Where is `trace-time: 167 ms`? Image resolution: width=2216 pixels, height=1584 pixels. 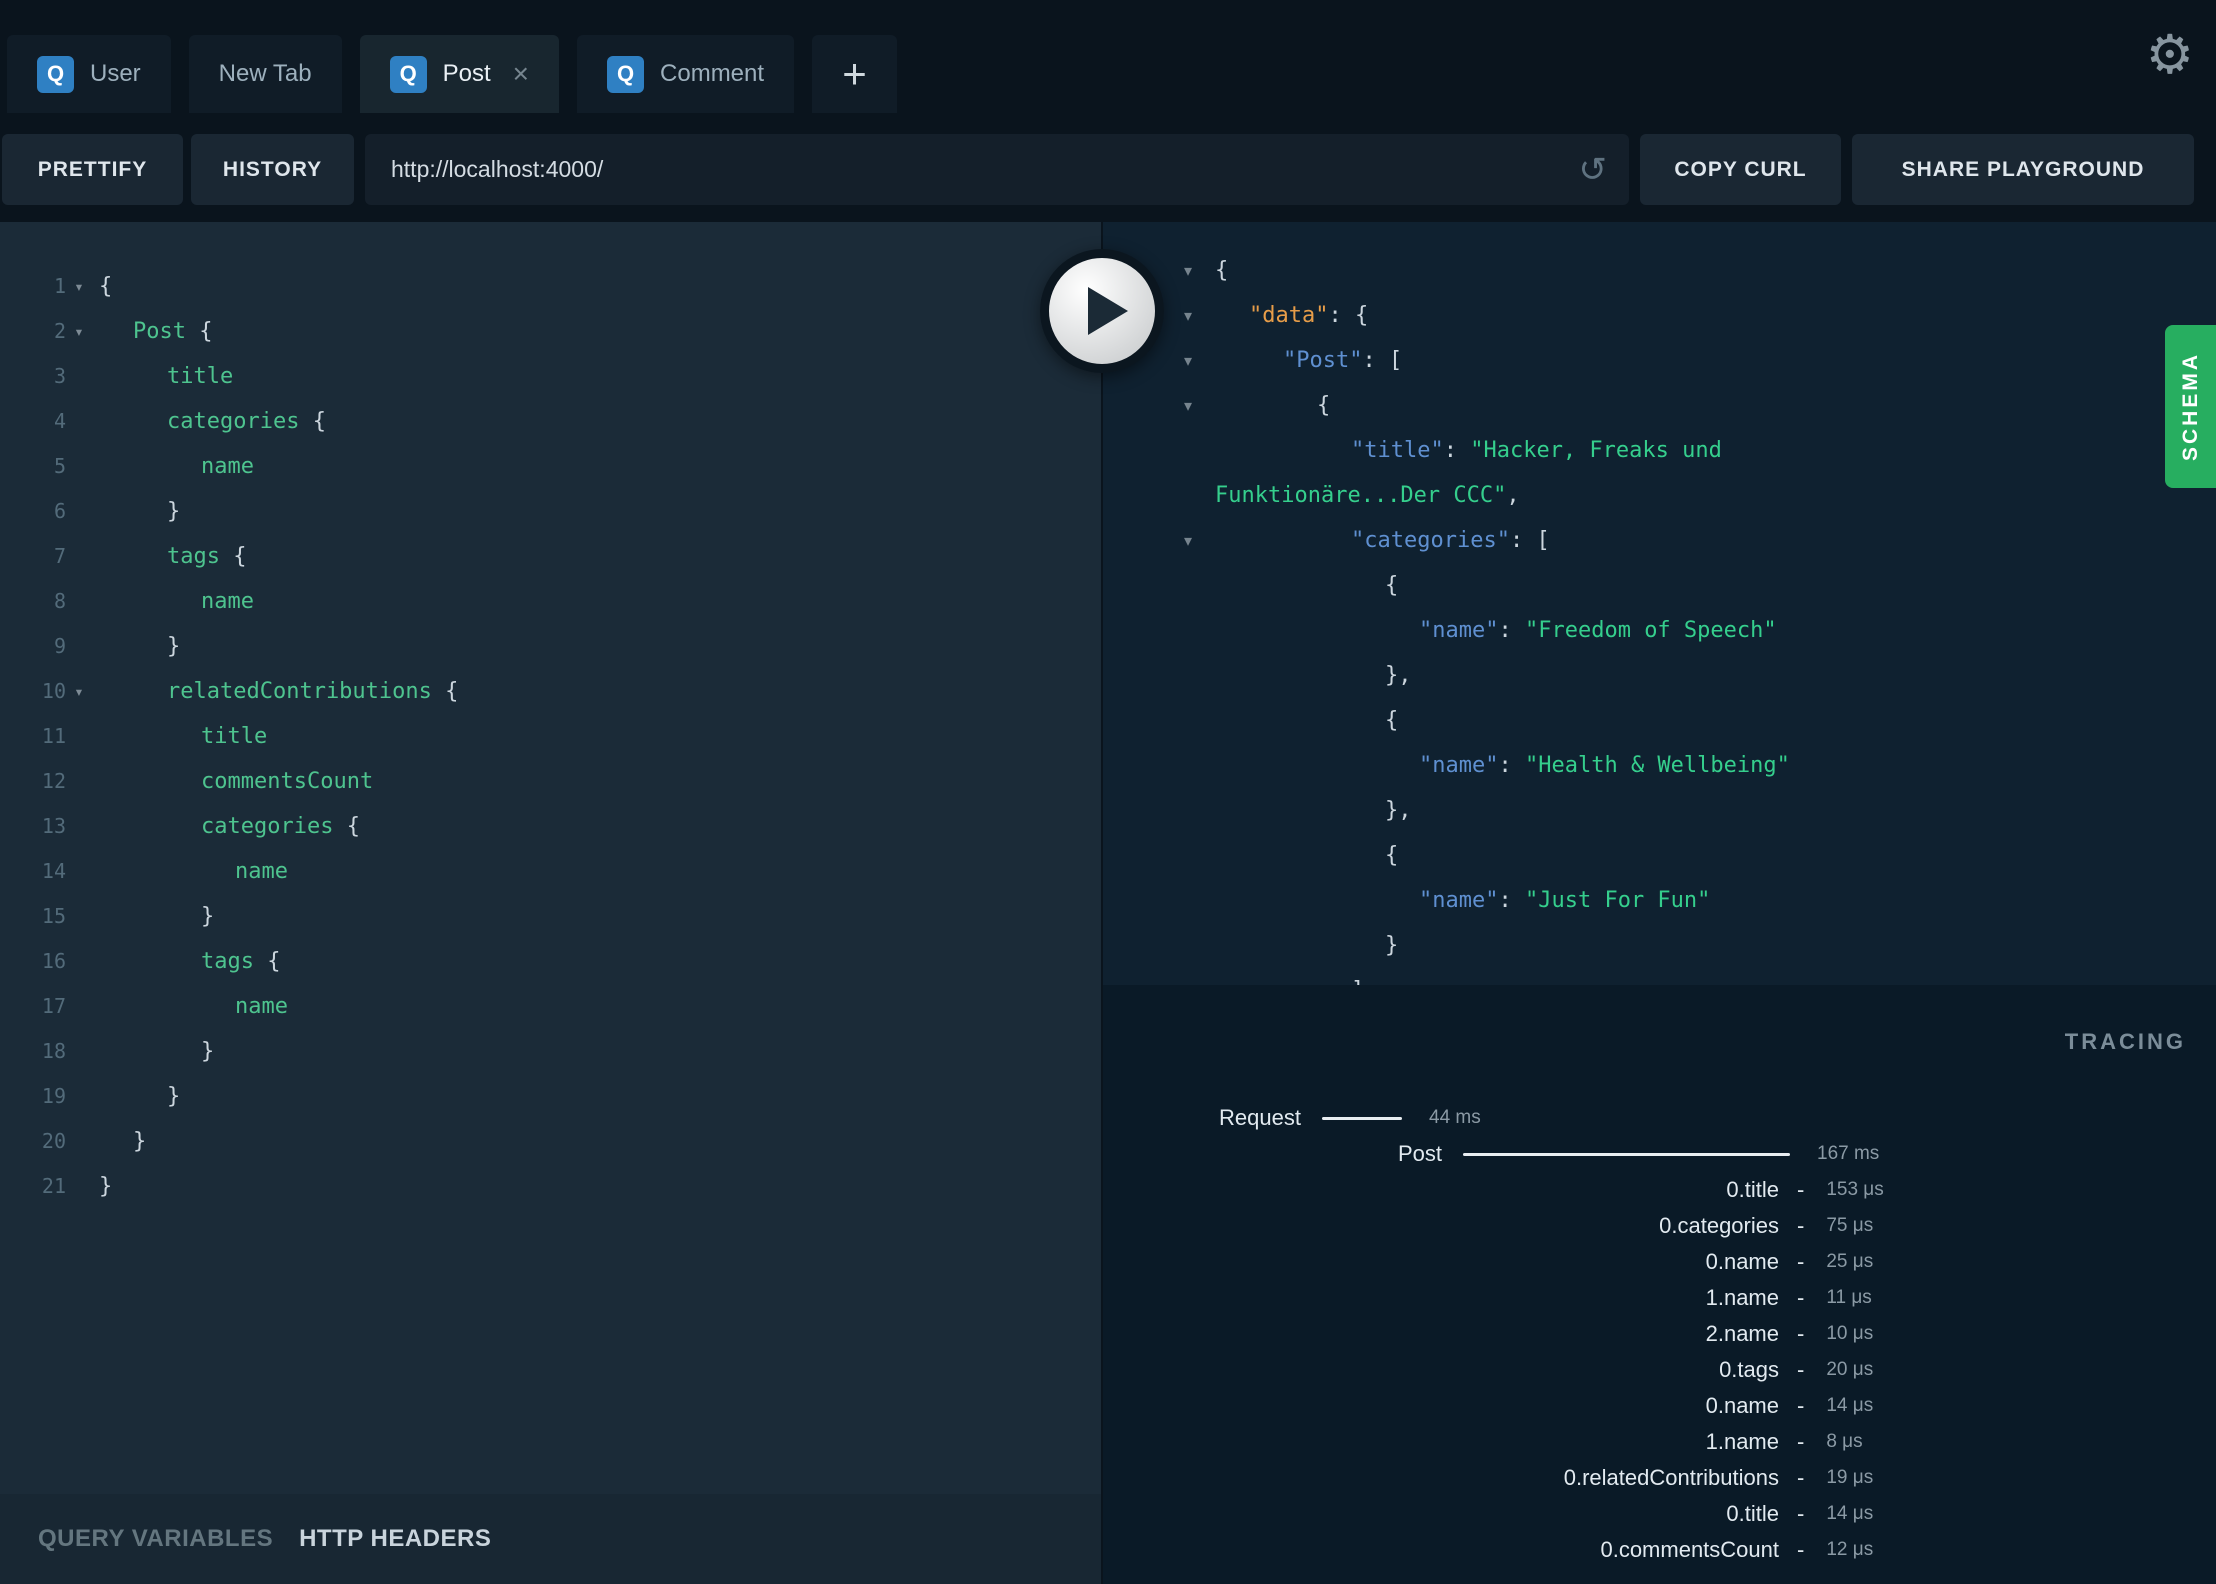
trace-time: 167 ms is located at coordinates (1848, 1153).